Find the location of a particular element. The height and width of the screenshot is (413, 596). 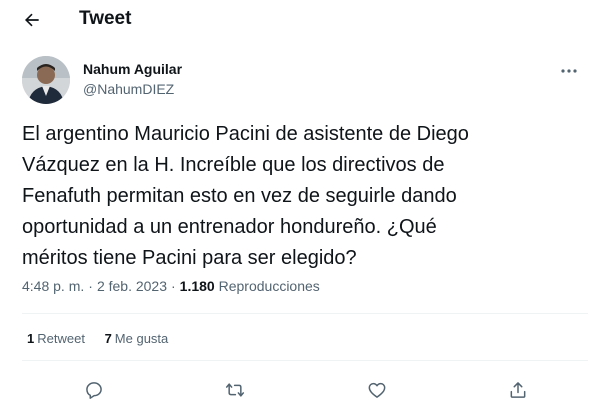

page-title: Tweet is located at coordinates (105, 18).